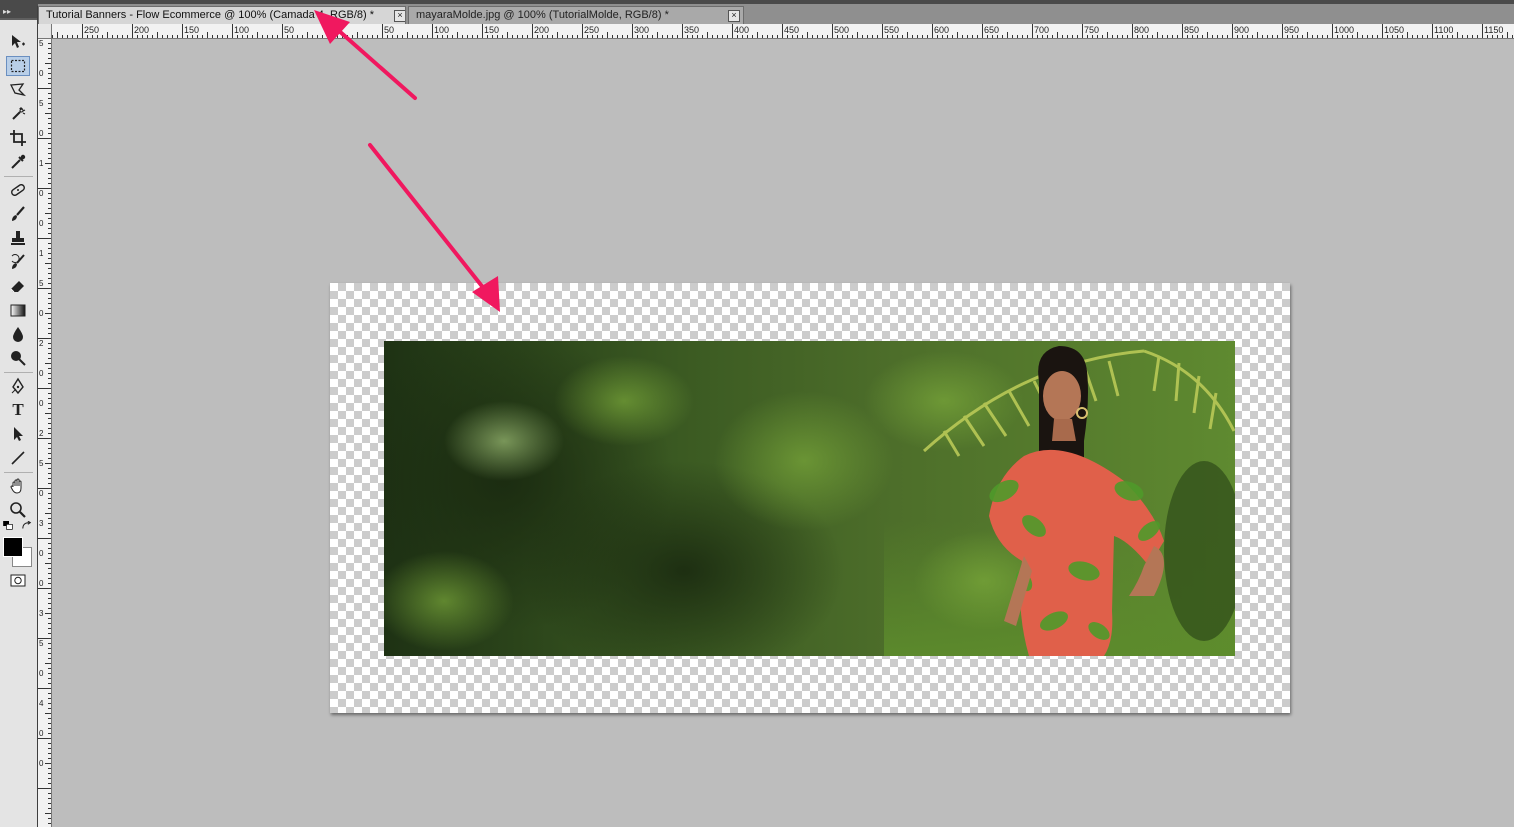 The image size is (1514, 827). Describe the element at coordinates (18, 238) in the screenshot. I see `clone-stamp-tool-icon` at that location.